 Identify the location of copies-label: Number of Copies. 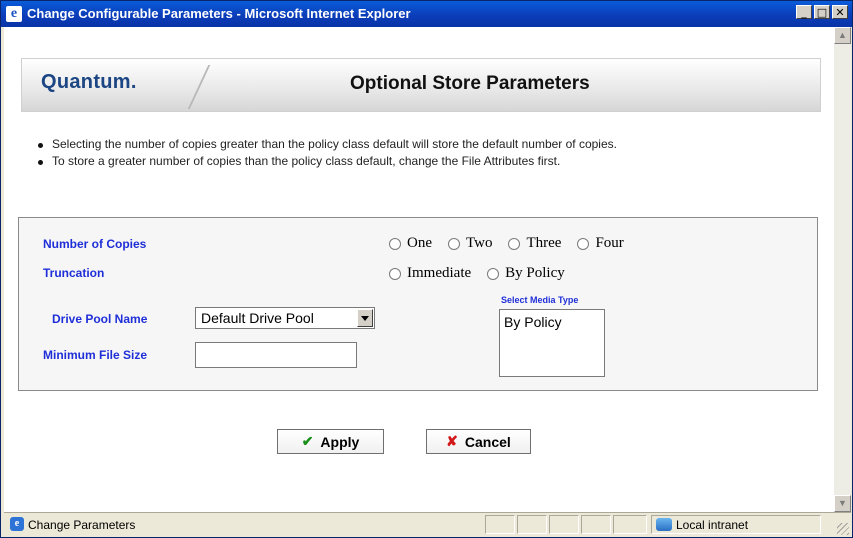
(95, 244).